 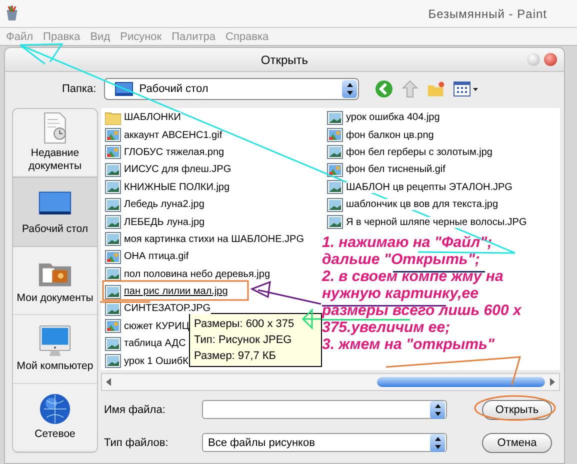 I want to click on annotation-text: 1. нажимаю на "Файл"; дальше "Открыть"; 2. в своем компе жму на нужную картинку,ее размеры всего лишь 600 х 375.увеличим ее; 3. жмем на "открыть", so click(x=422, y=293).